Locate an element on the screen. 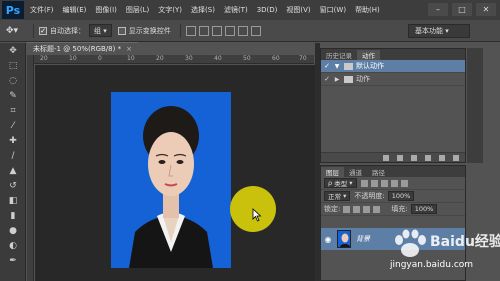 The width and height of the screenshot is (500, 281). maximize-button: □ is located at coordinates (462, 9).